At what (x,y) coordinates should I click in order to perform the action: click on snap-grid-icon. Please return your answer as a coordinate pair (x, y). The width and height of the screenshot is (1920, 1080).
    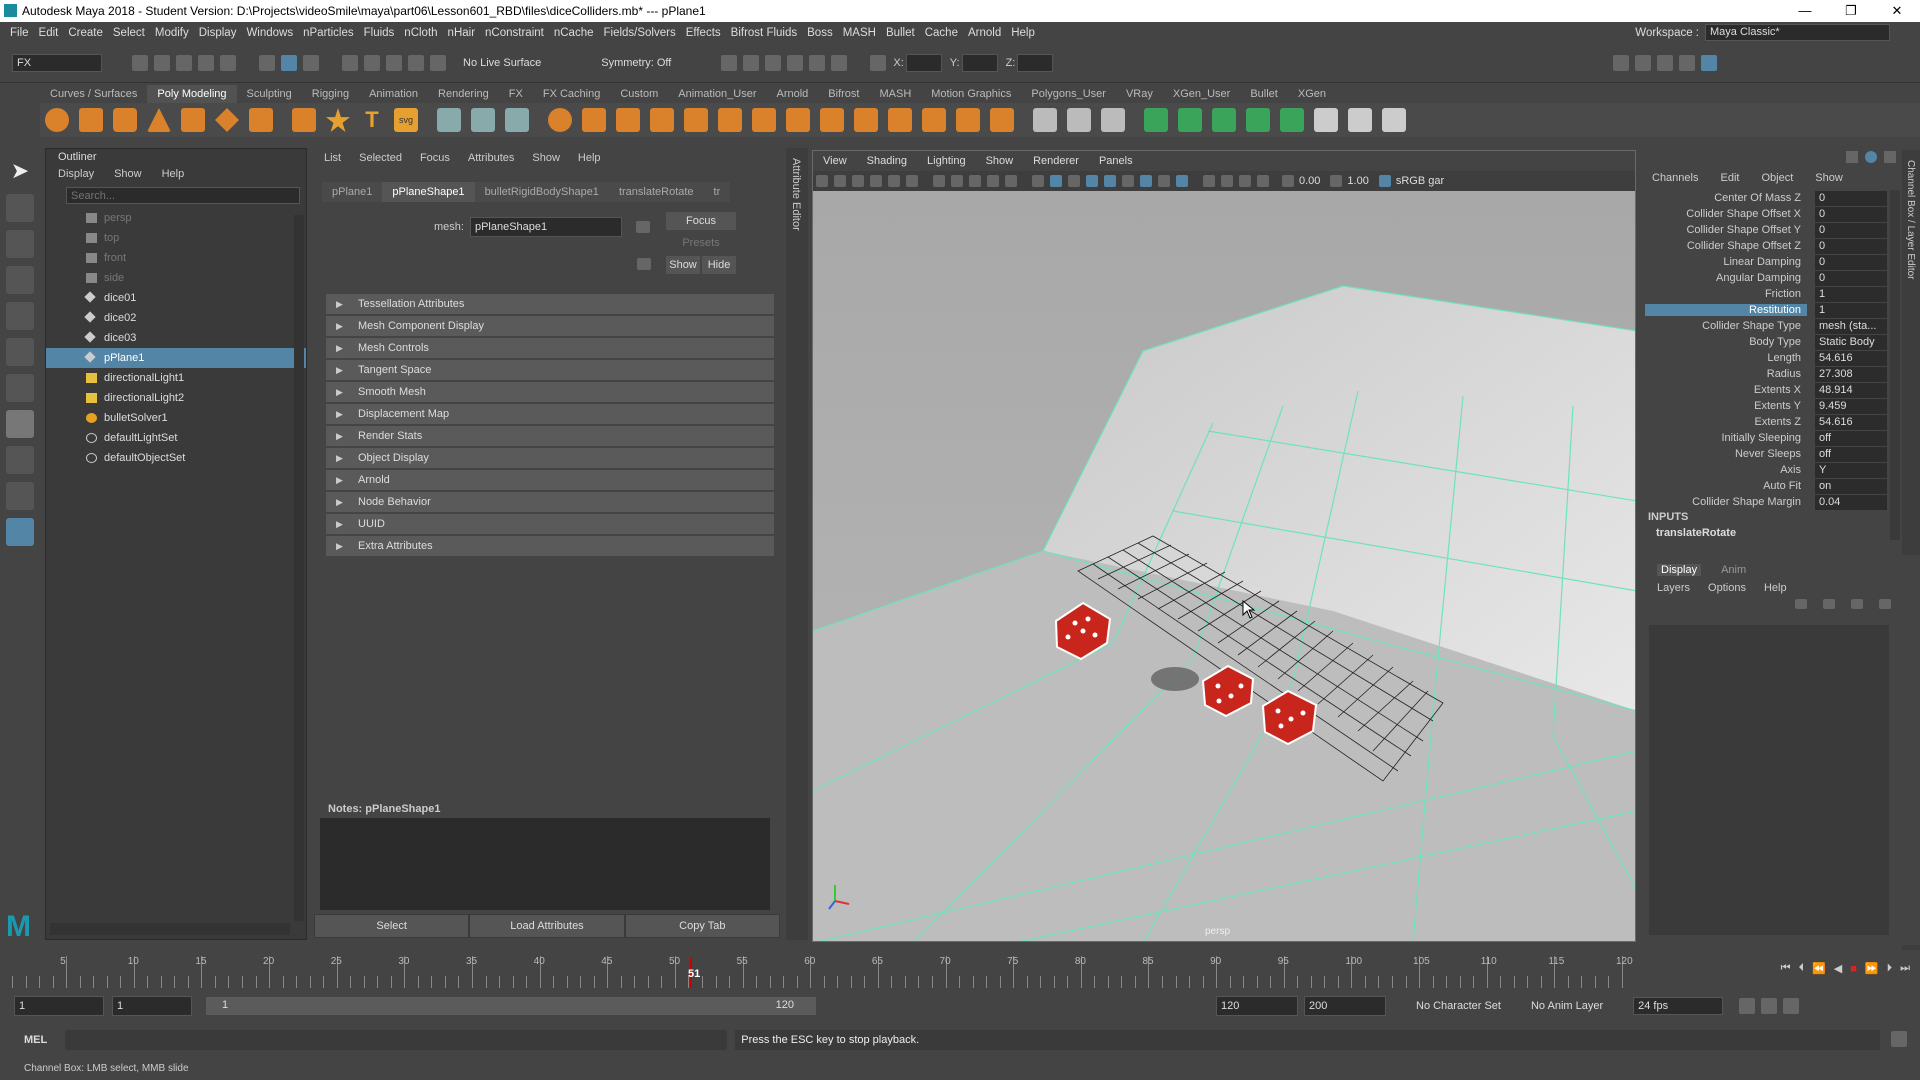
    Looking at the image, I should click on (350, 62).